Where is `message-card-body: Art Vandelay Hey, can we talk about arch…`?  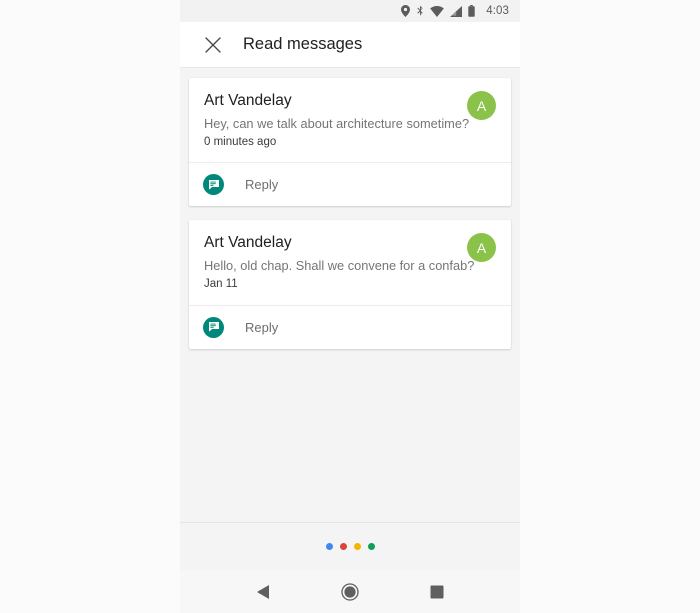
message-card-body: Art Vandelay Hey, can we talk about arch… is located at coordinates (350, 120).